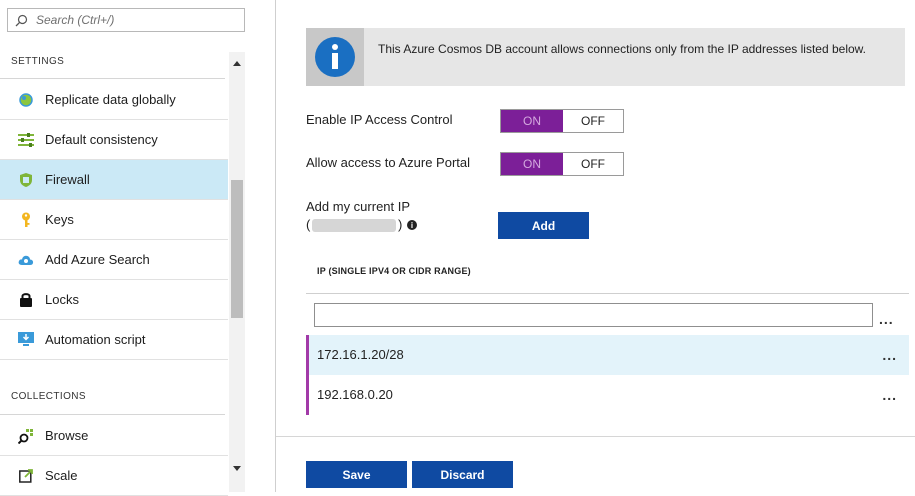  I want to click on scrollbar-thumb, so click(237, 249).